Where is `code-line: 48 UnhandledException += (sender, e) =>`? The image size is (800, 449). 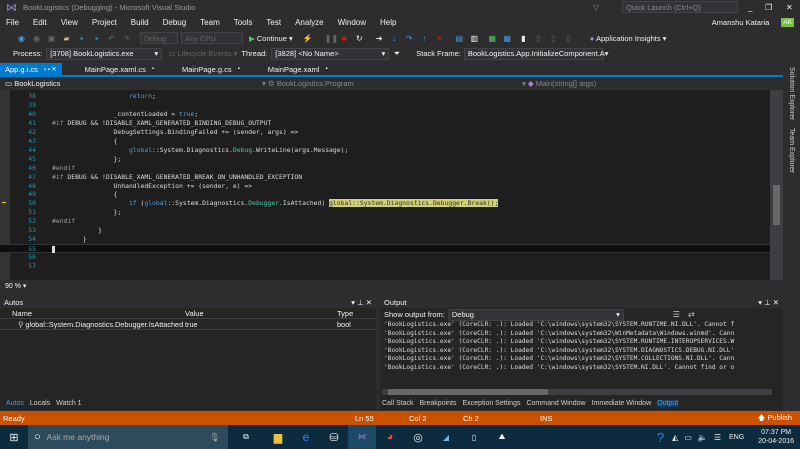 code-line: 48 UnhandledException += (sender, e) => is located at coordinates (385, 186).